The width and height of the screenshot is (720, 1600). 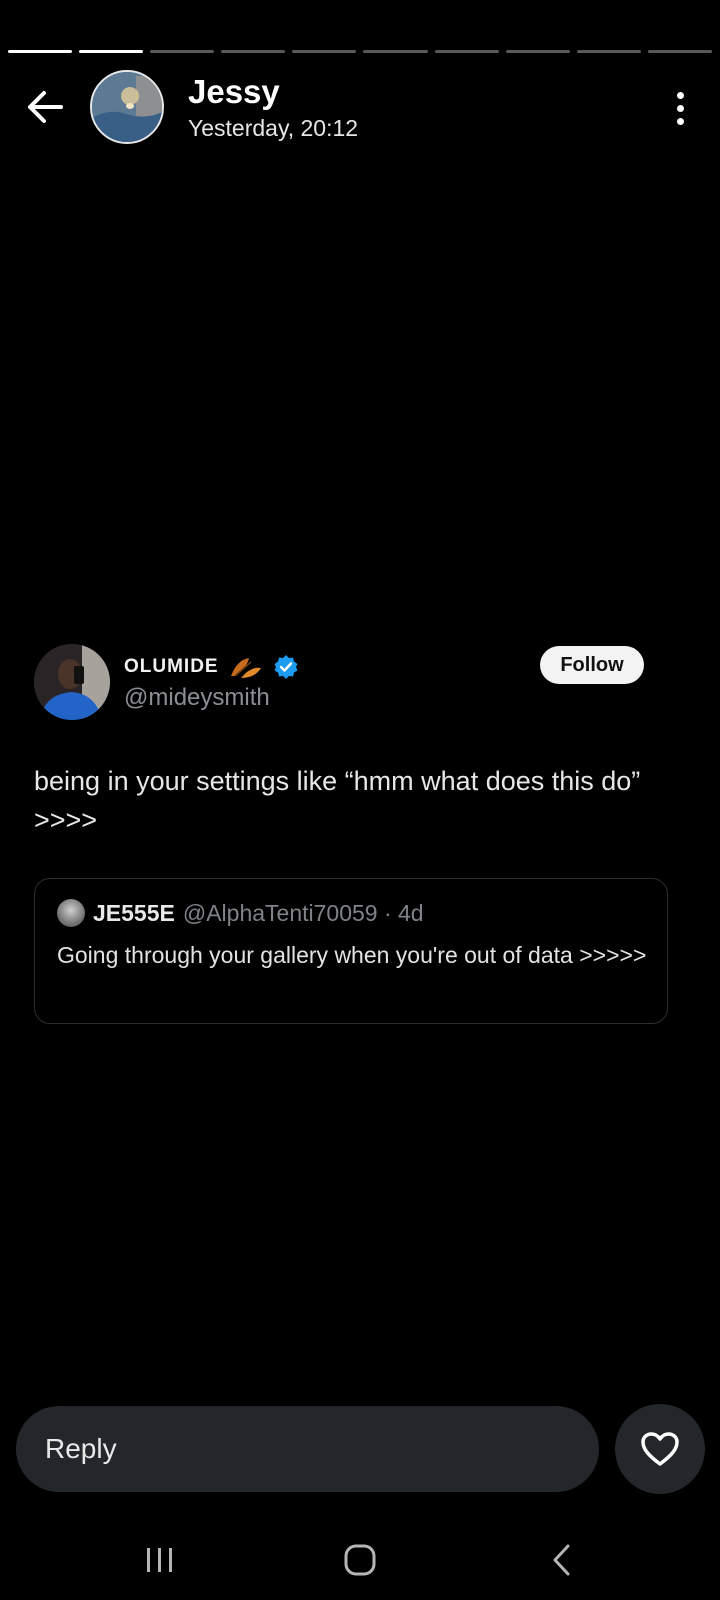 I want to click on arrow-left-icon, so click(x=45, y=107).